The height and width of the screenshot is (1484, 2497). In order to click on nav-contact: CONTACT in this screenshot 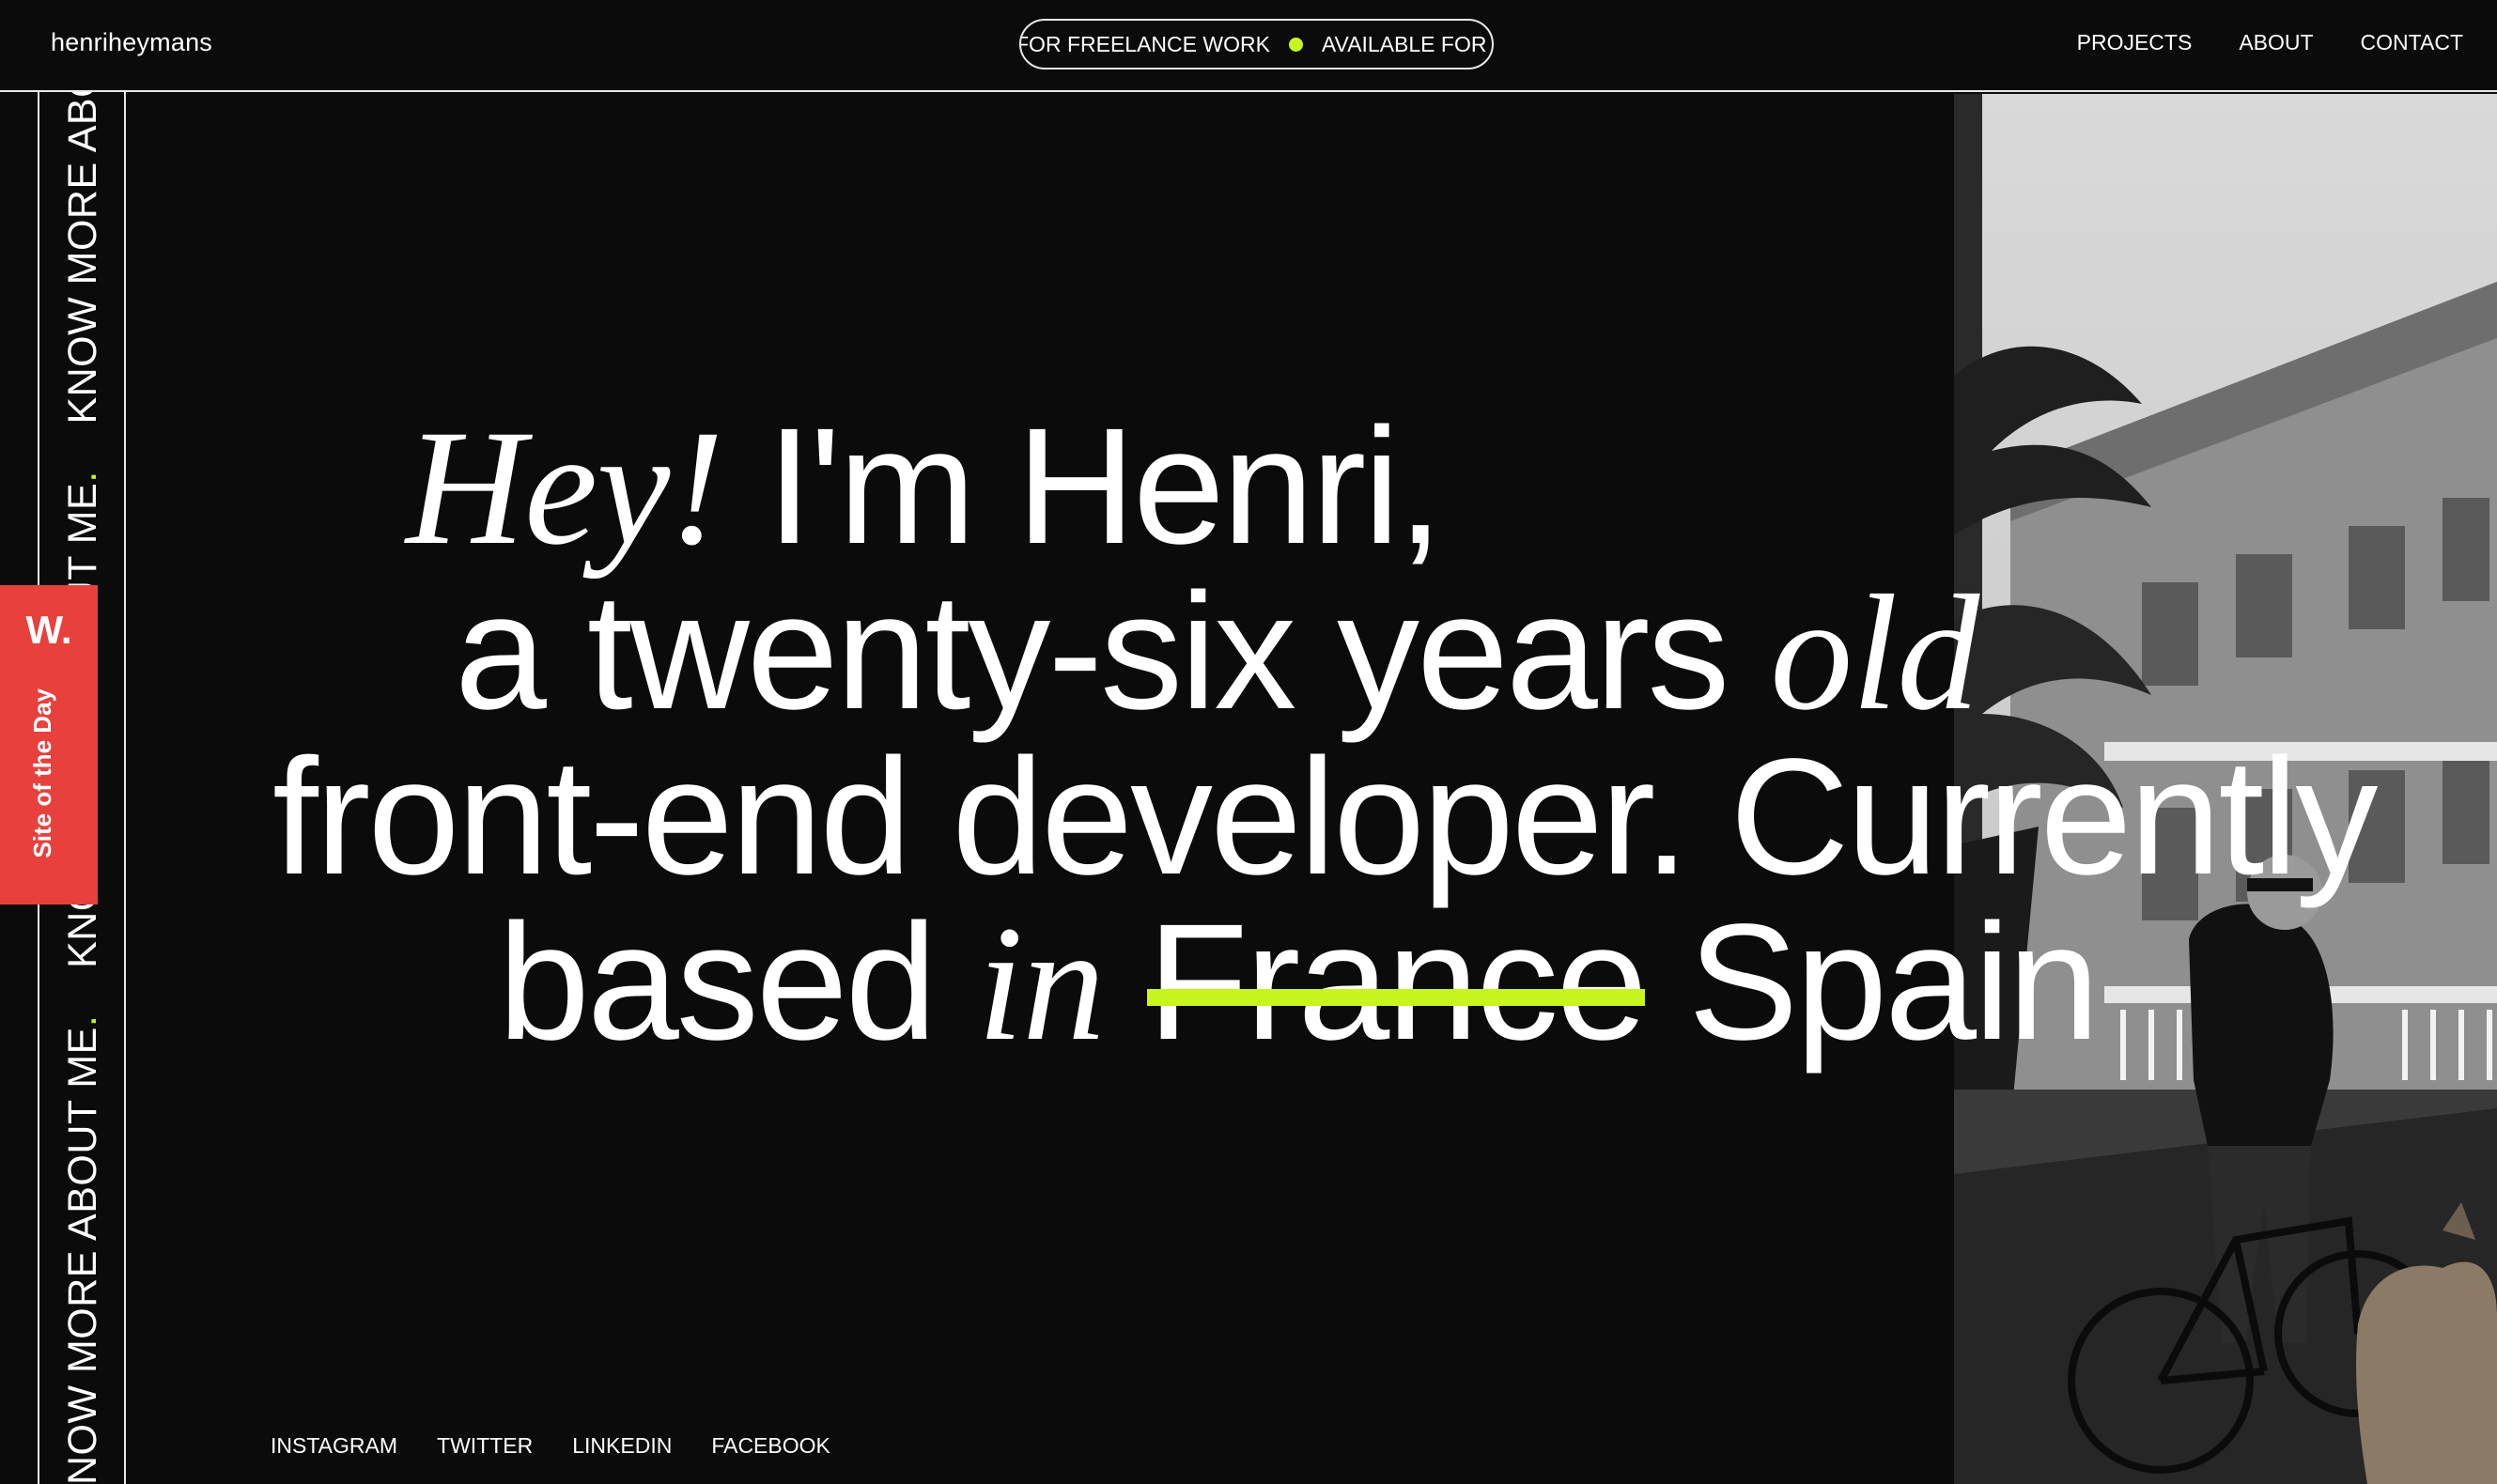, I will do `click(2412, 42)`.